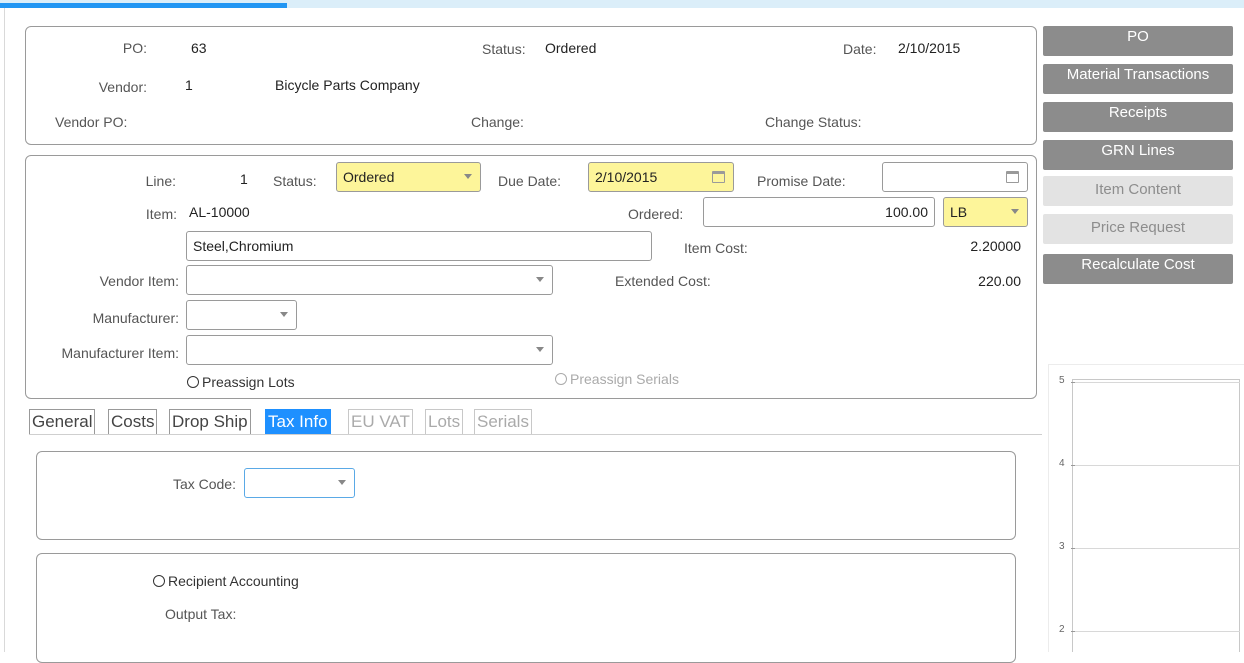 This screenshot has height=663, width=1244. I want to click on tab-drop-ship: Drop Ship, so click(210, 422).